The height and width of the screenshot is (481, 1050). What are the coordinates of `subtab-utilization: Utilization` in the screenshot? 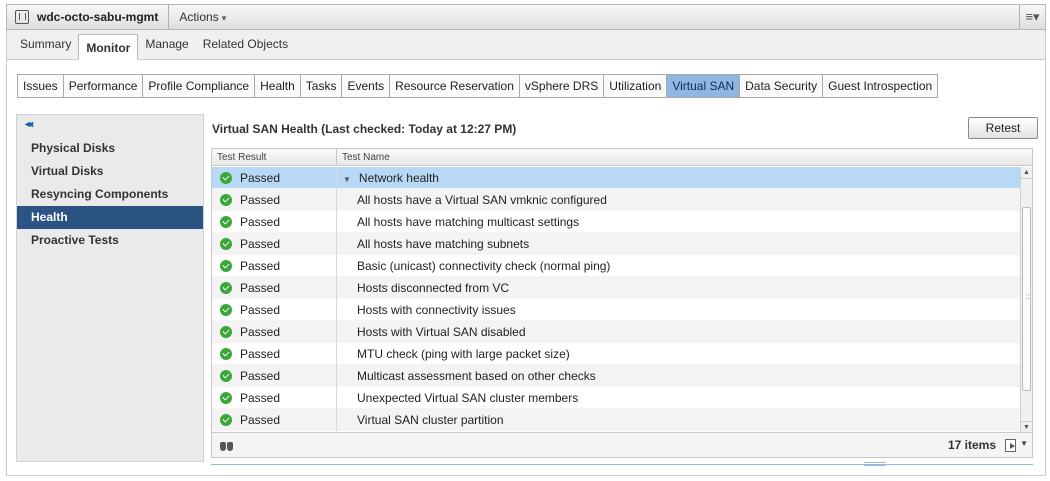 It's located at (636, 86).